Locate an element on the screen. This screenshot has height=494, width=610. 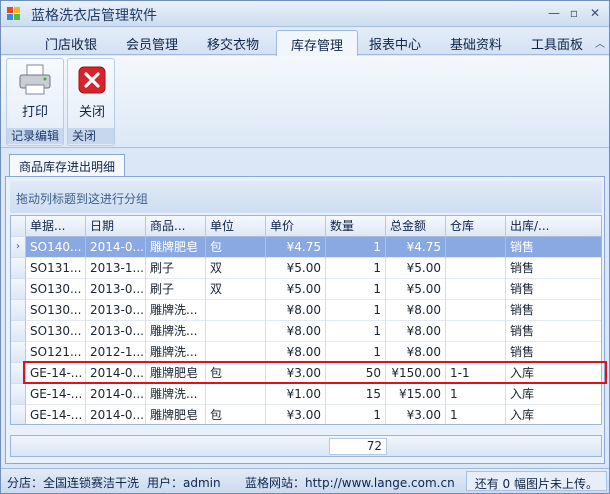
column-header-date: 日期 is located at coordinates (116, 226).